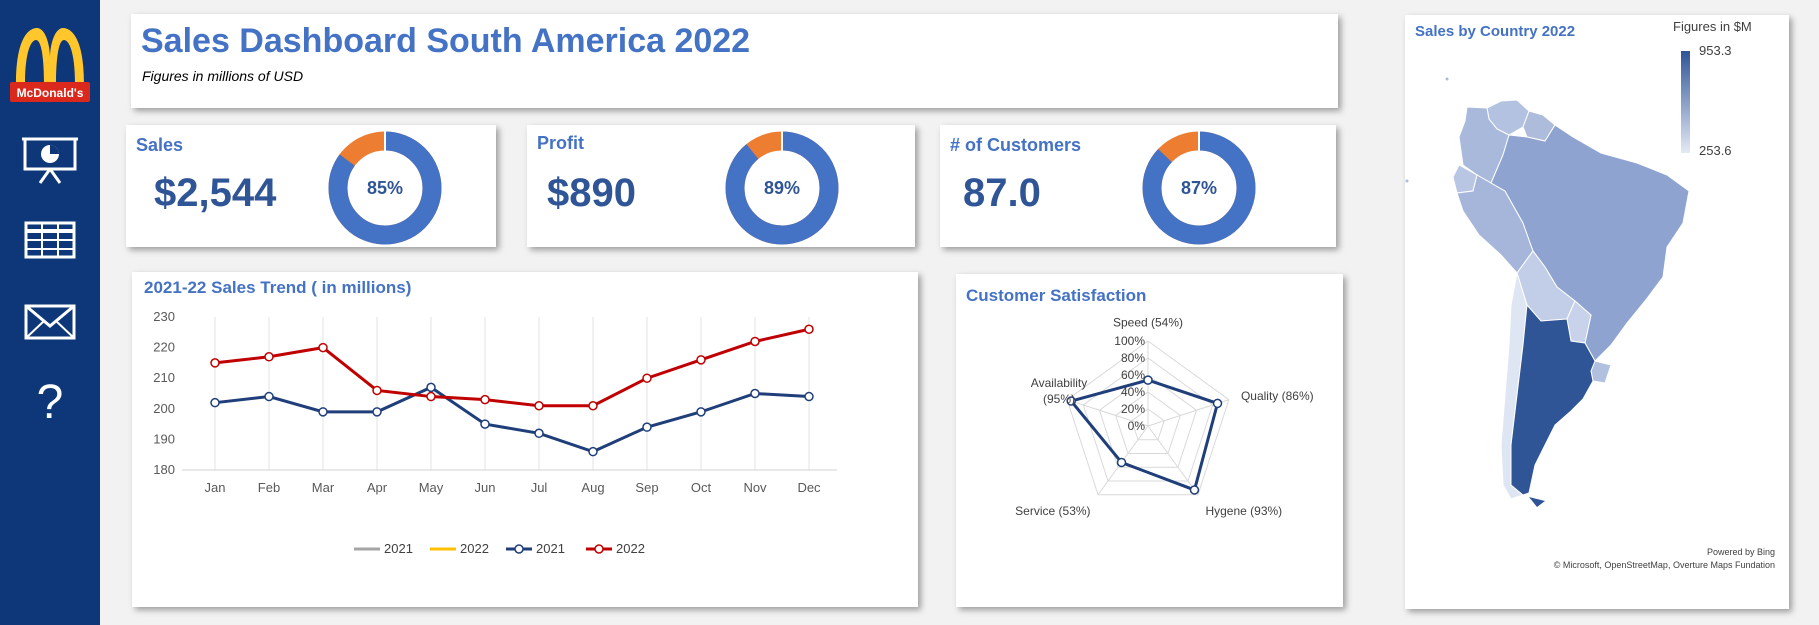 The image size is (1819, 625). Describe the element at coordinates (701, 487) in the screenshot. I see `x-tick-label: Oct` at that location.